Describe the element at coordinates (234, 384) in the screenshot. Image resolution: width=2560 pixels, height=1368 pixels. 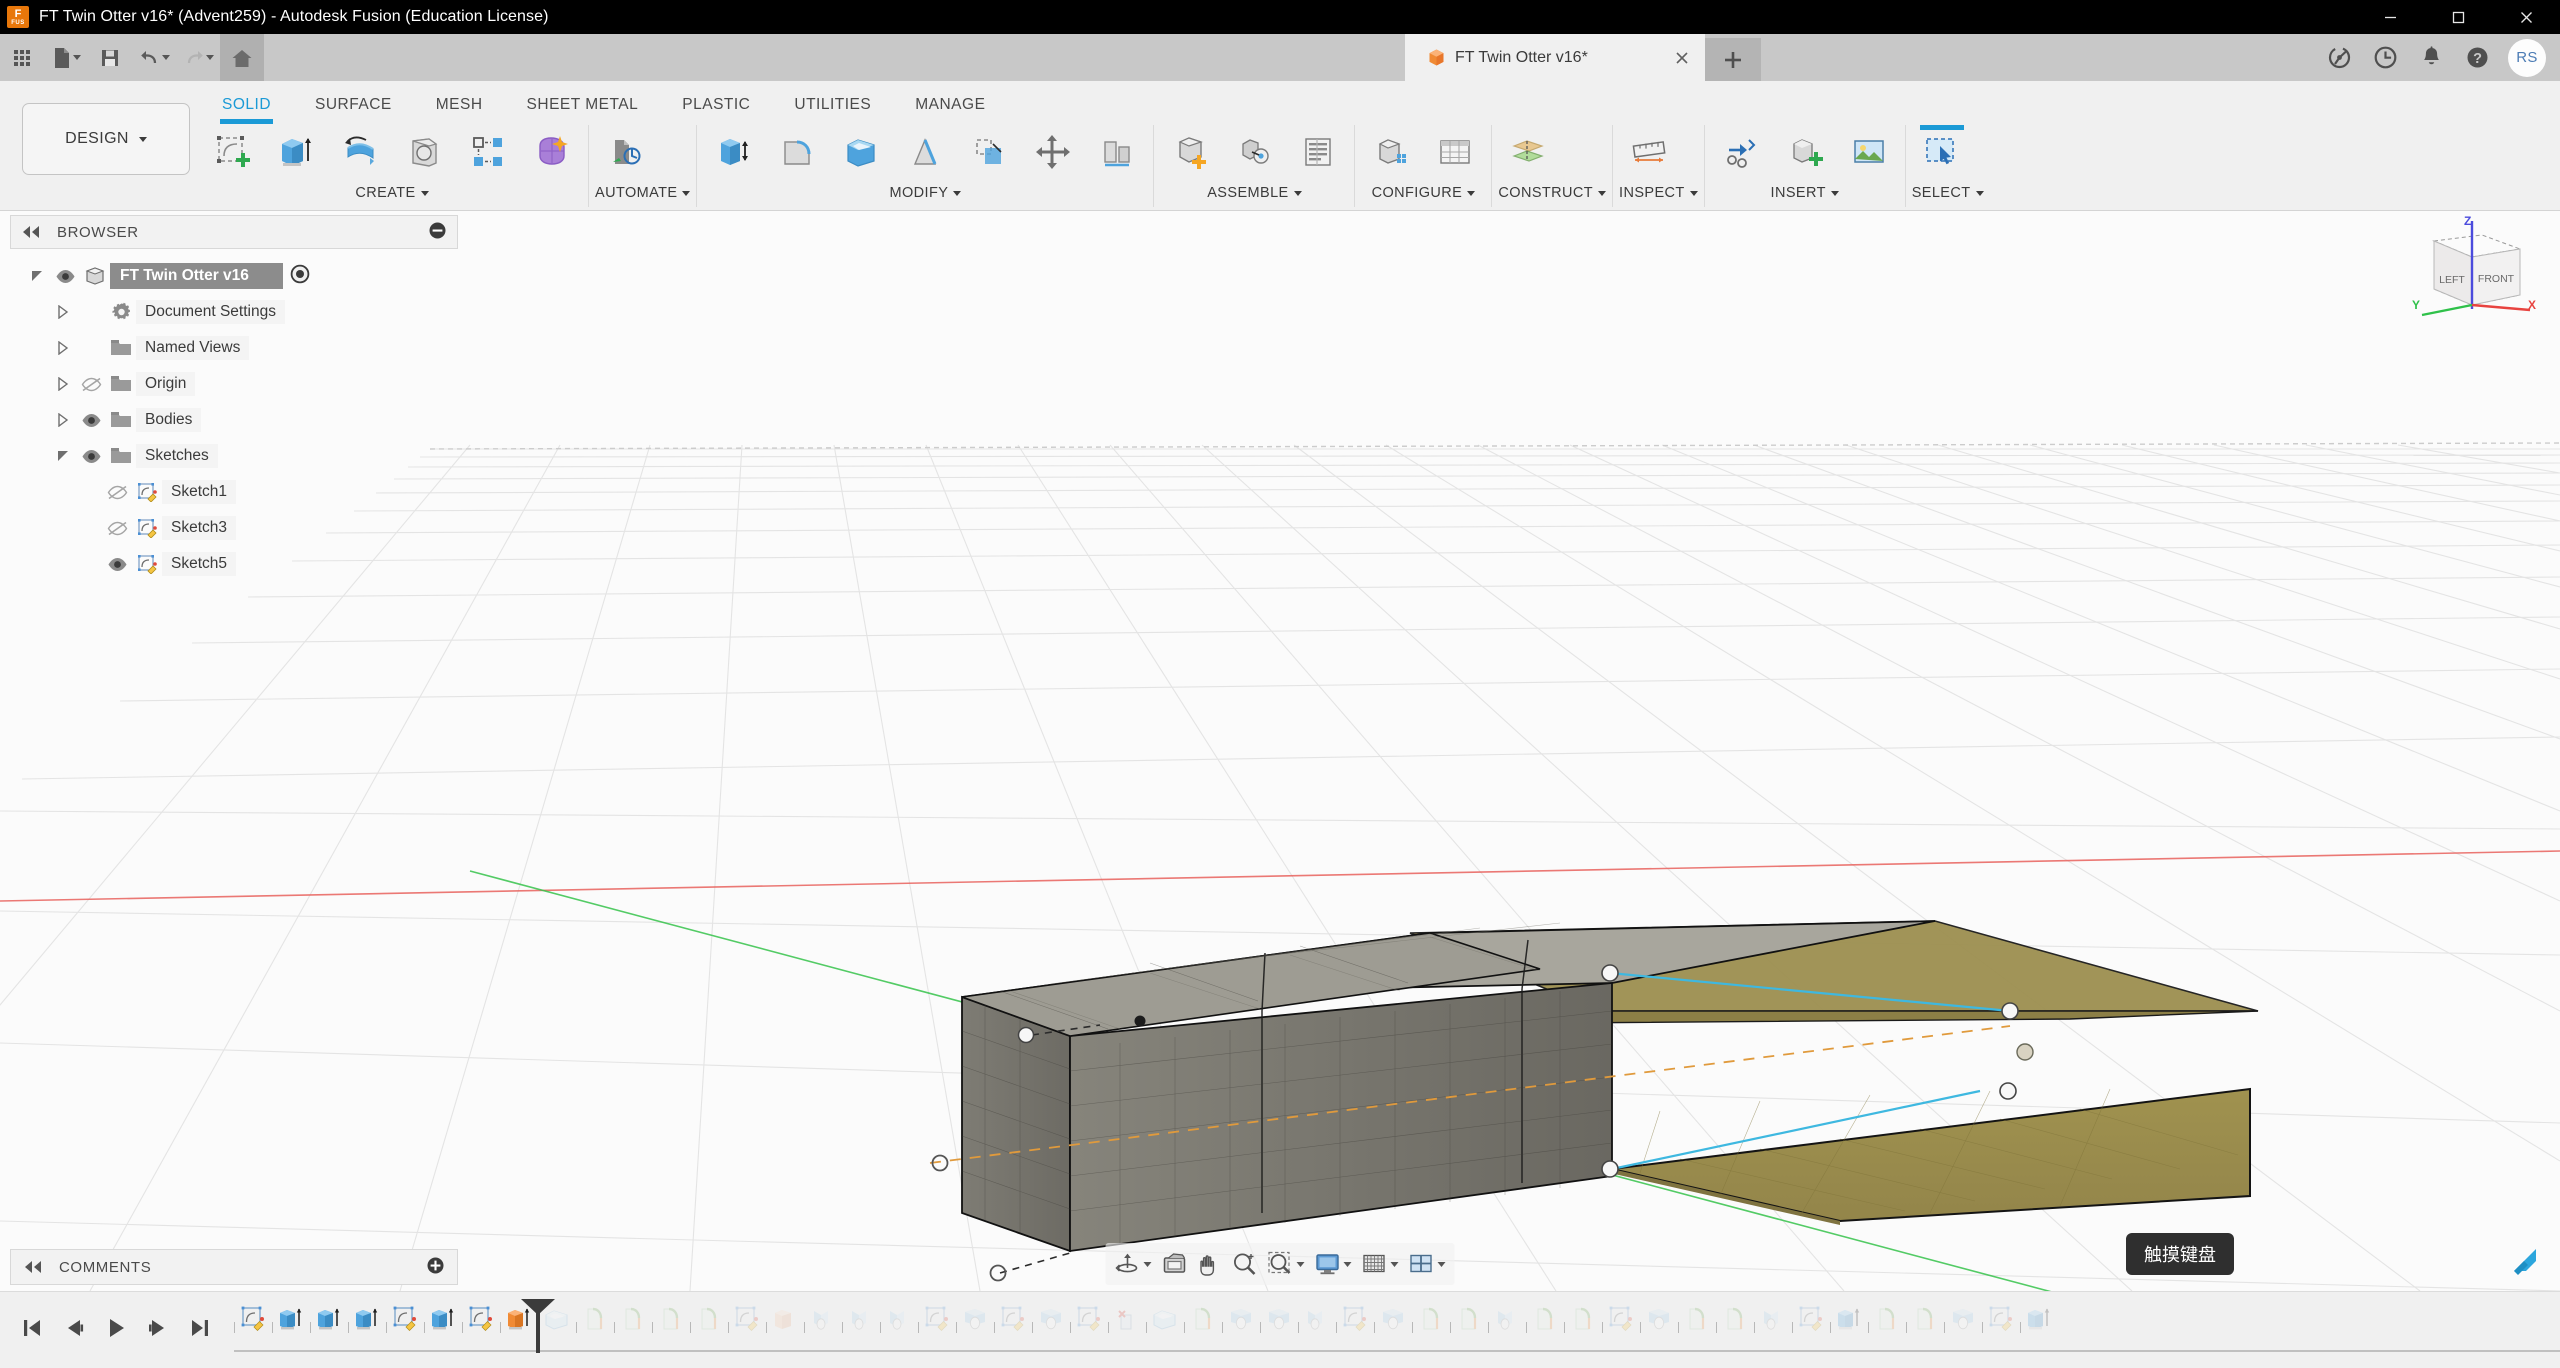
I see `browser-item-origin: Origin` at that location.